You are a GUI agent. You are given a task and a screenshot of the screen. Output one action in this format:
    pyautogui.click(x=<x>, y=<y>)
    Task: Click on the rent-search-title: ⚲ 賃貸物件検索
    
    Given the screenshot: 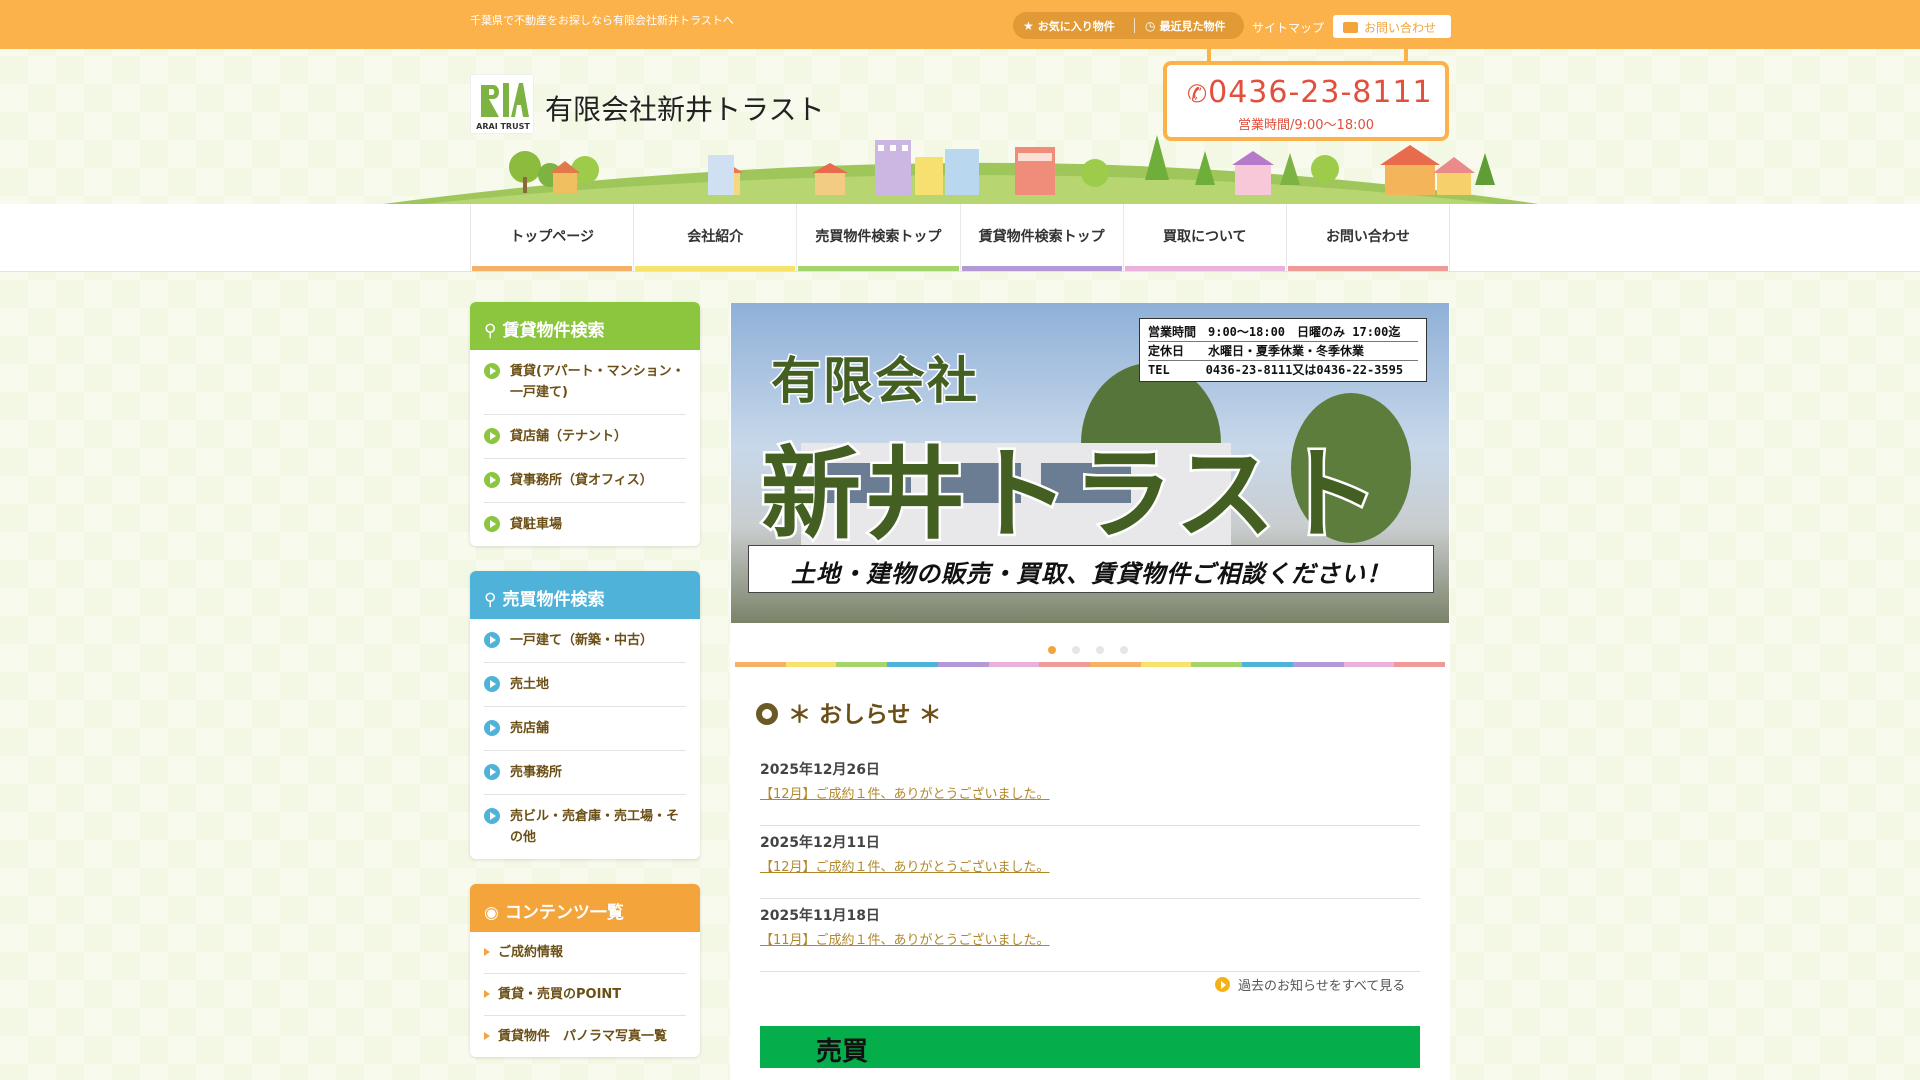 What is the action you would take?
    pyautogui.click(x=585, y=326)
    